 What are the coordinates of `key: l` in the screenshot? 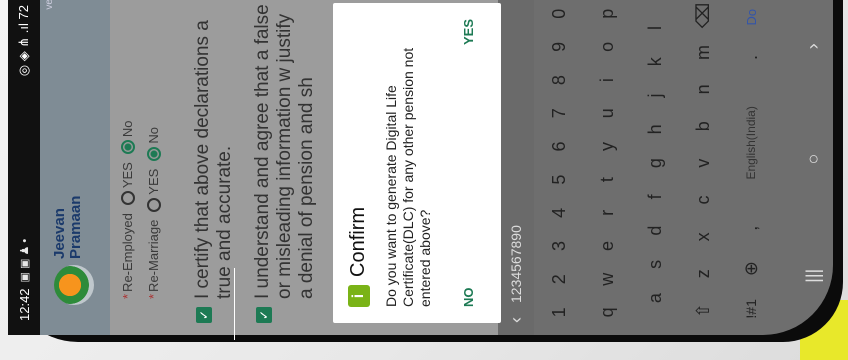 It's located at (655, 28).